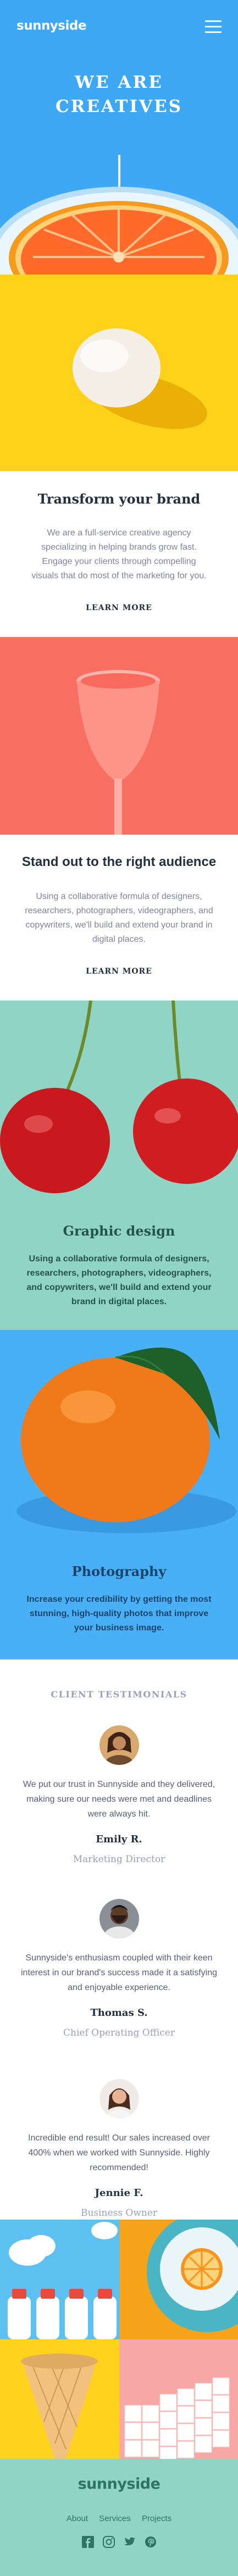 Image resolution: width=238 pixels, height=2576 pixels. I want to click on brand-logo: sunnyside, so click(51, 26).